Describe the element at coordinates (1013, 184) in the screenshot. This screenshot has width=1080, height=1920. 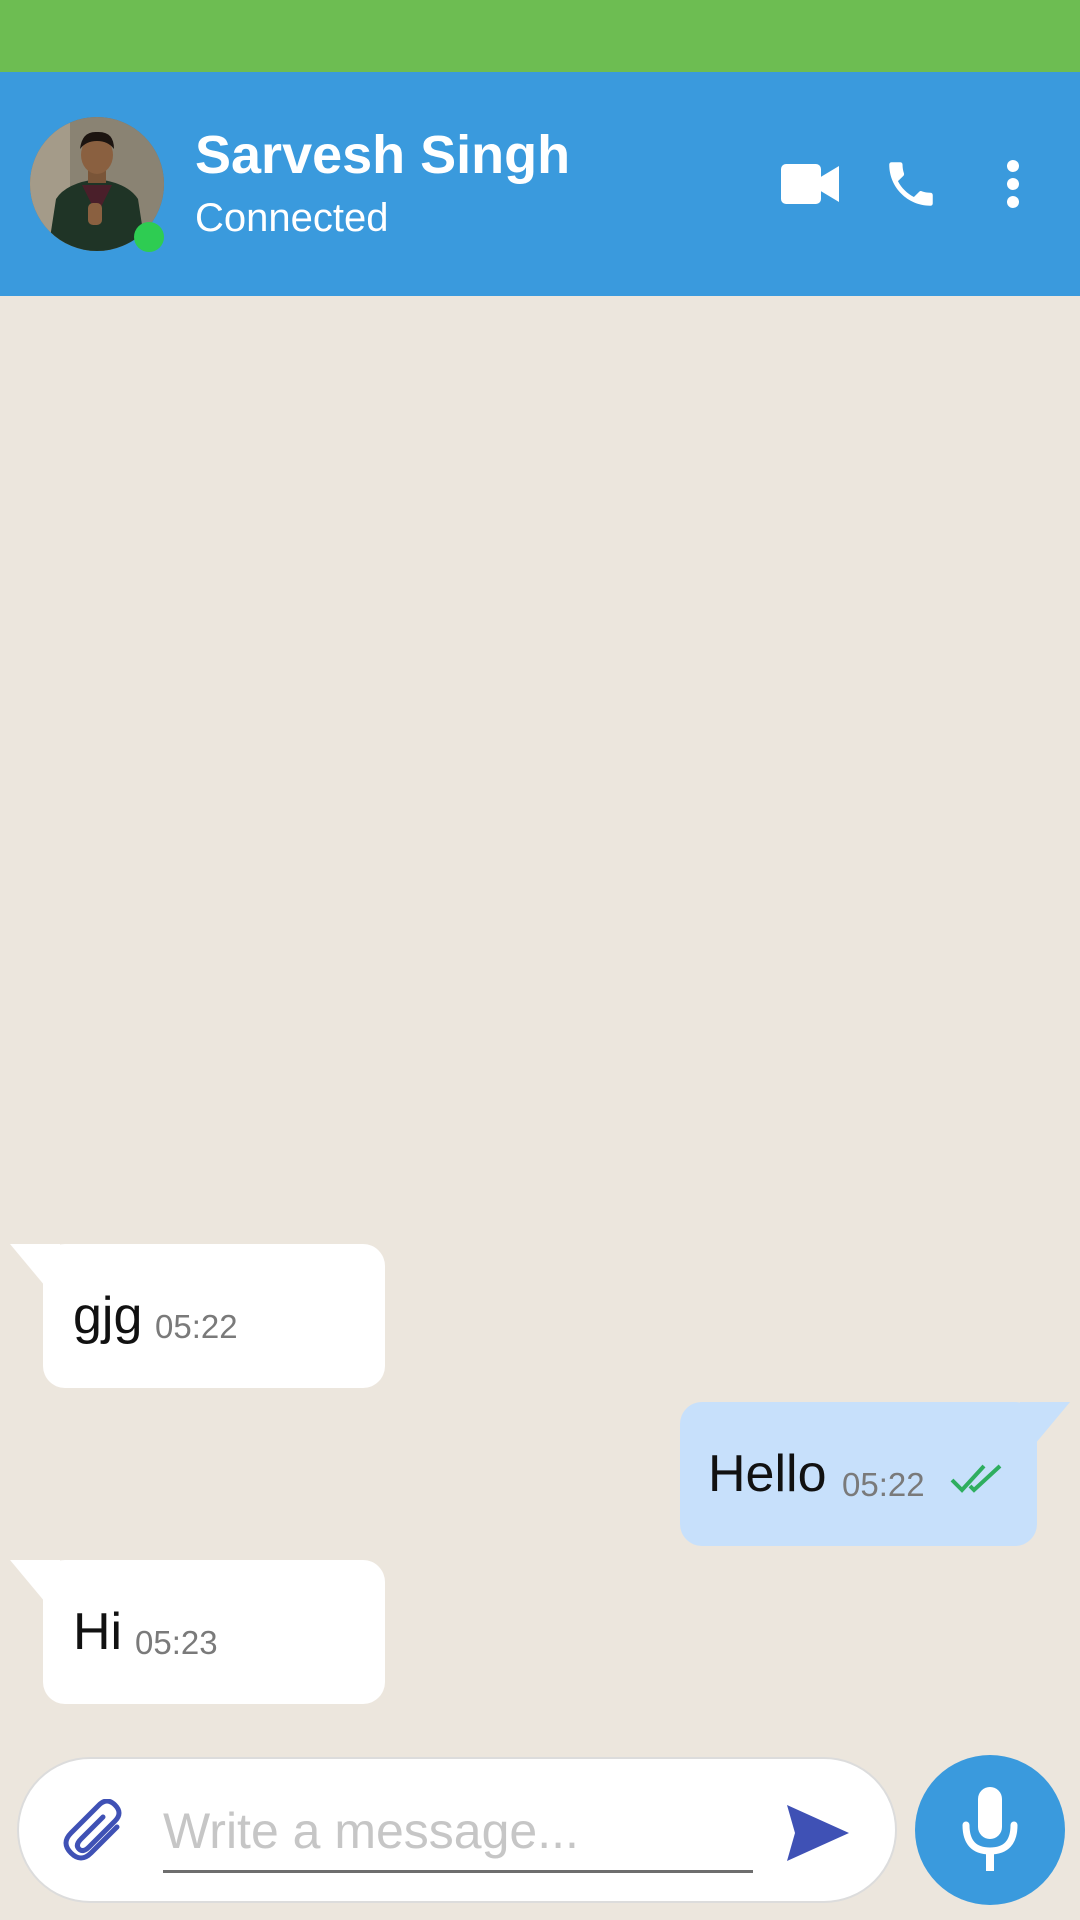
I see `more-vert-icon` at that location.